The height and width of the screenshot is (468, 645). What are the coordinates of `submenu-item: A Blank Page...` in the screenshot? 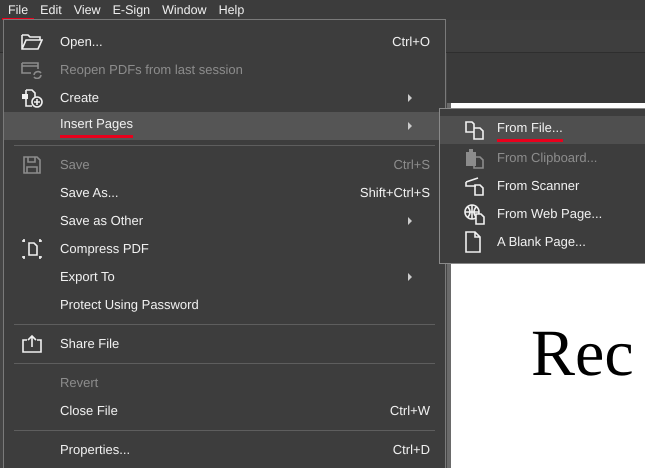 It's located at (542, 242).